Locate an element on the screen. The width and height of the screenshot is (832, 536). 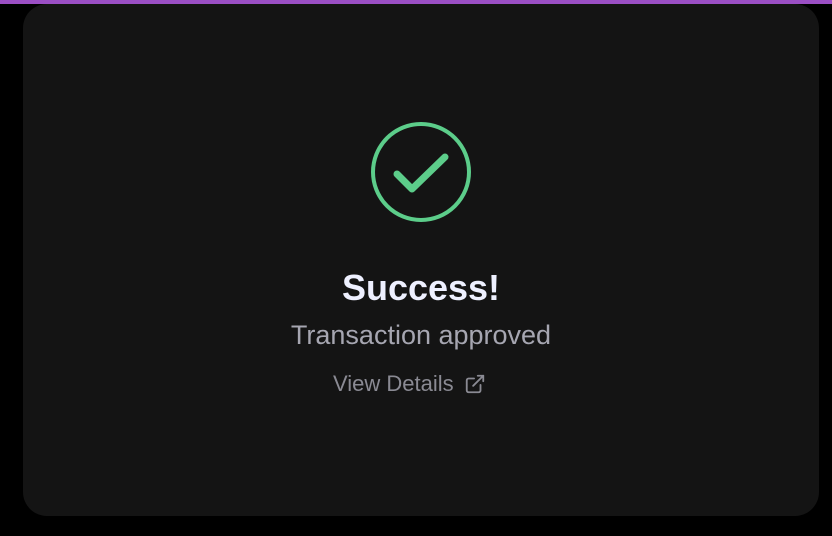
view-details-link: View Details is located at coordinates (409, 384).